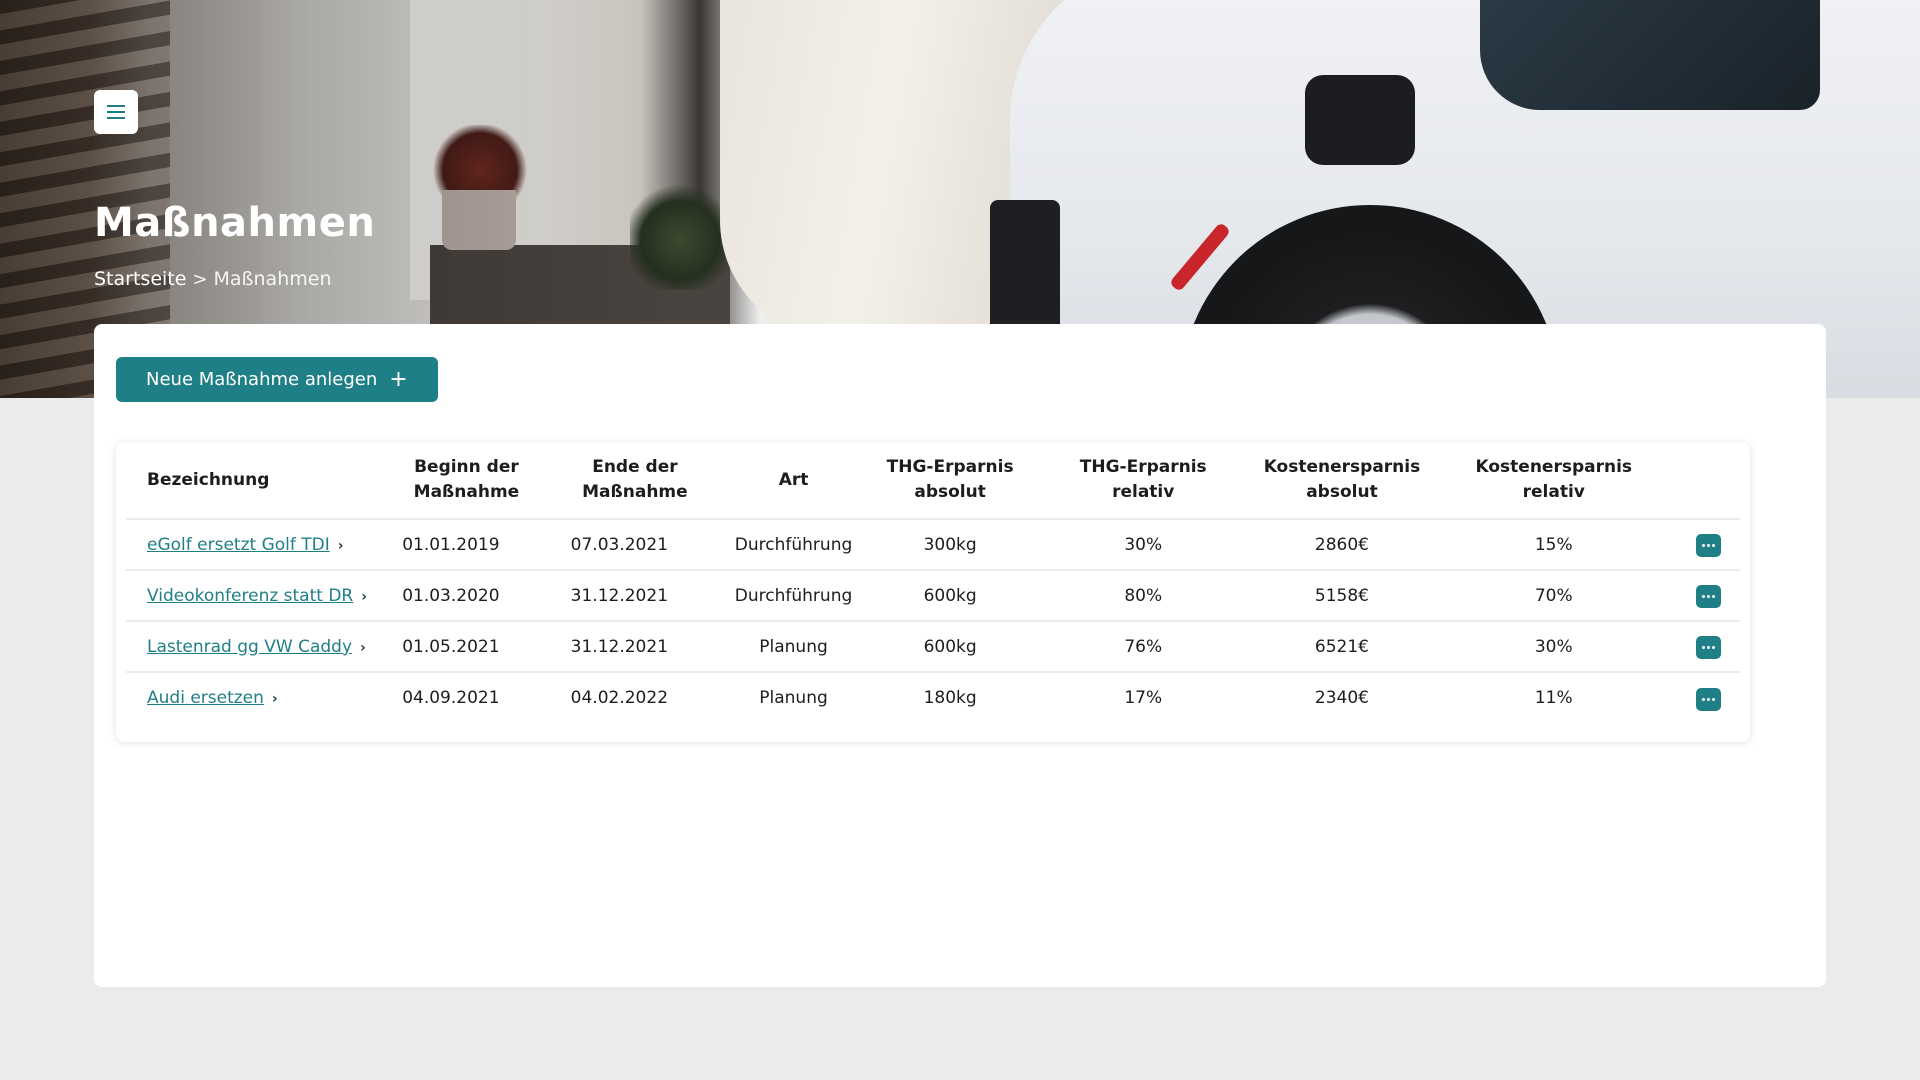 The width and height of the screenshot is (1920, 1080). What do you see at coordinates (262, 379) in the screenshot?
I see `new-measure-label: Neue Maßnahme anlegen` at bounding box center [262, 379].